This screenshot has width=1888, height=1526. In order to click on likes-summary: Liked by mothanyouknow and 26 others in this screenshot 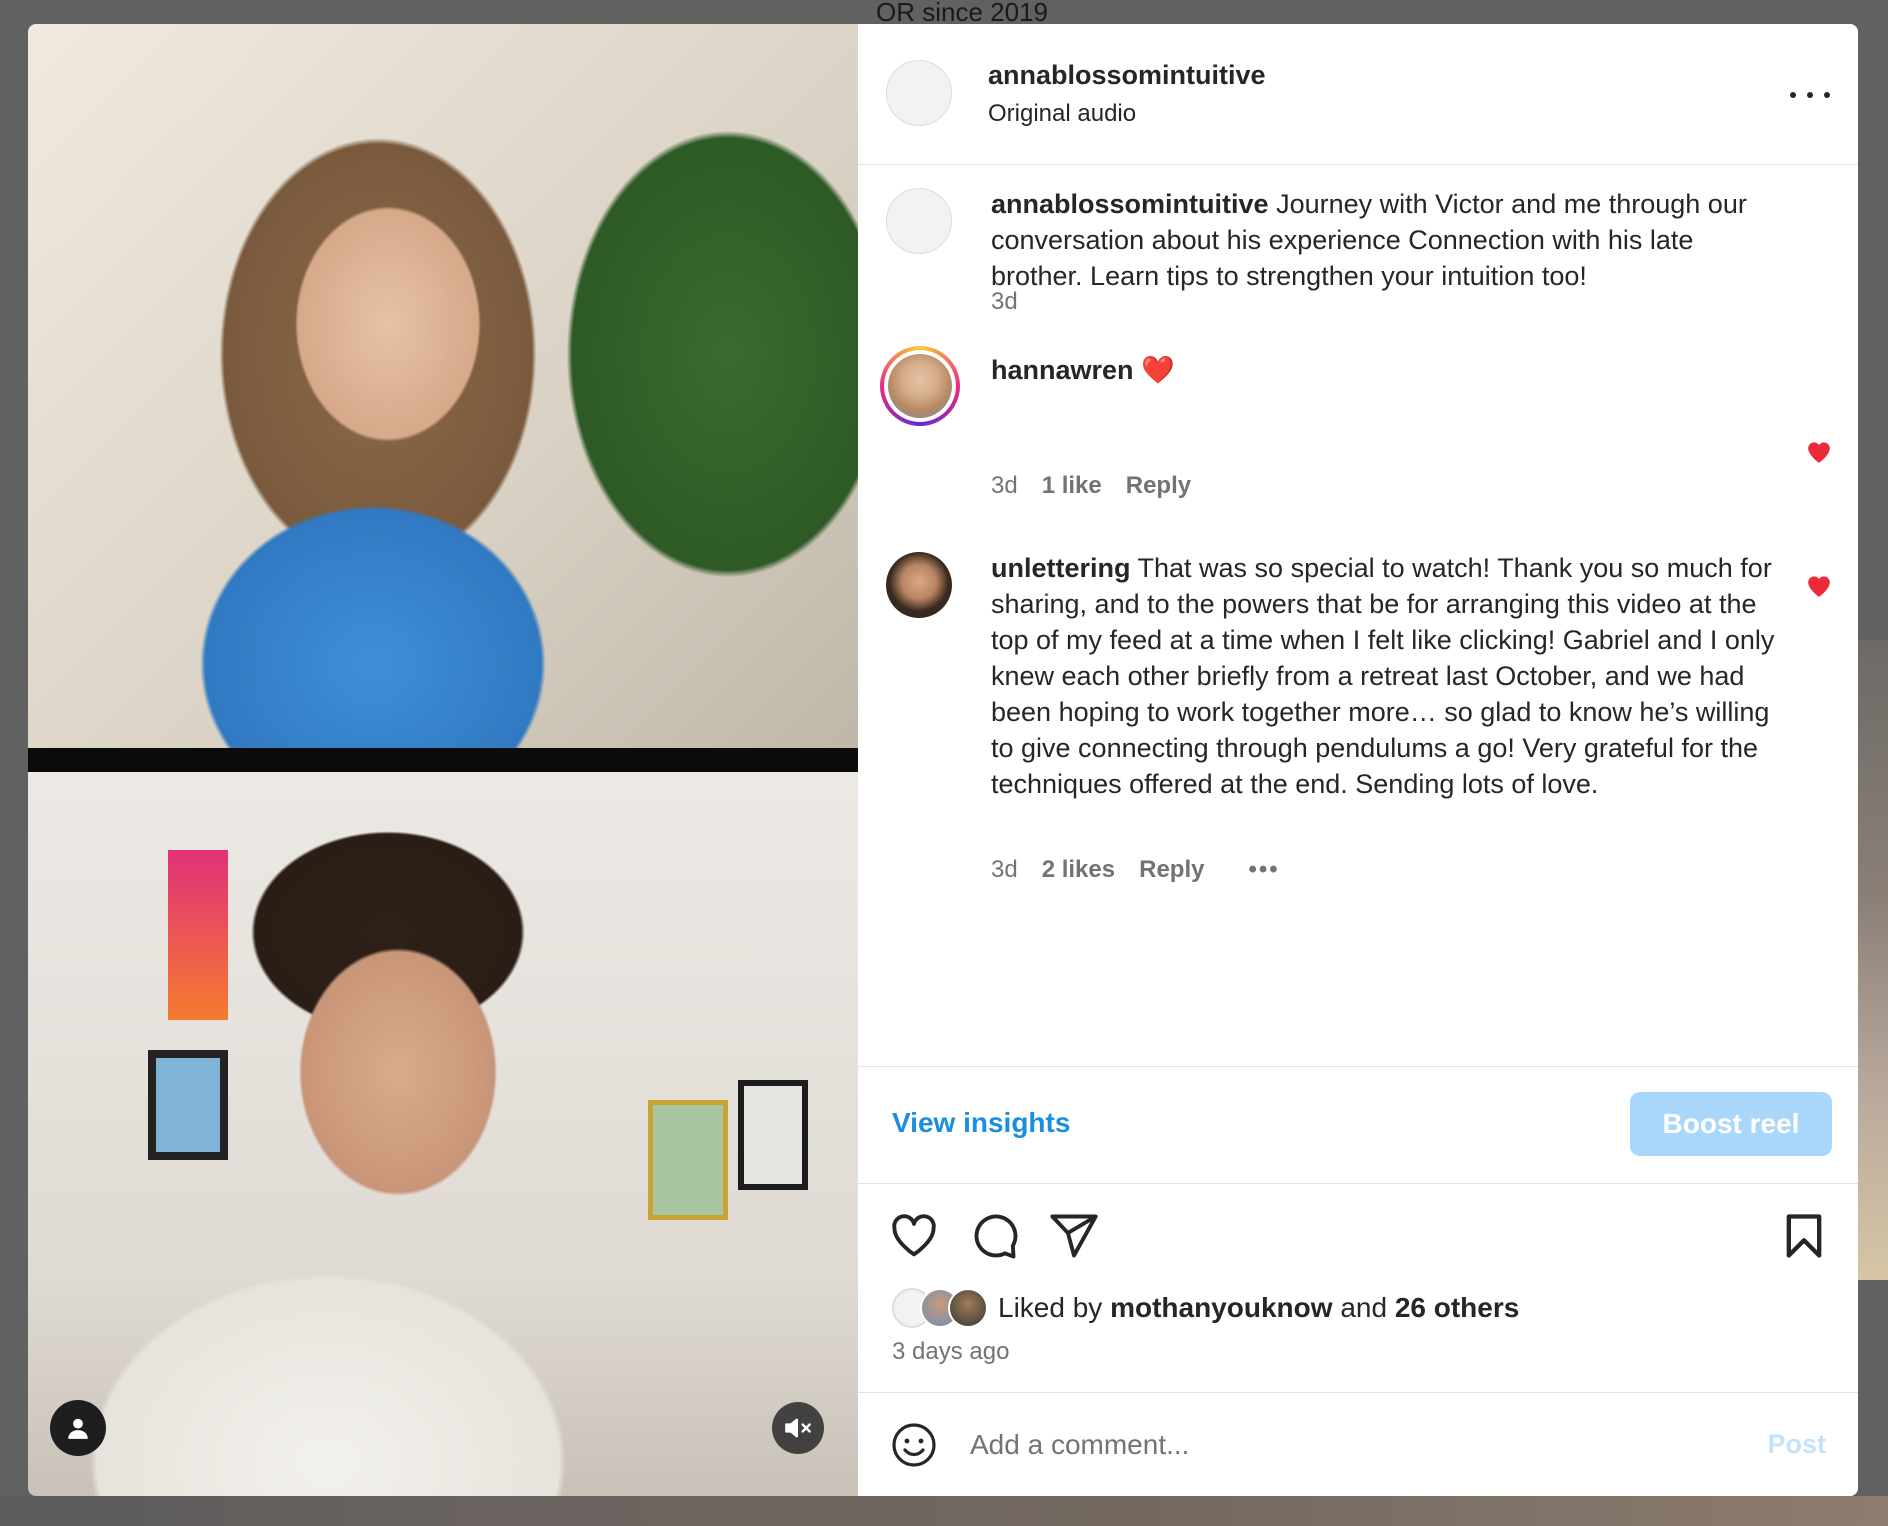, I will do `click(1205, 1308)`.